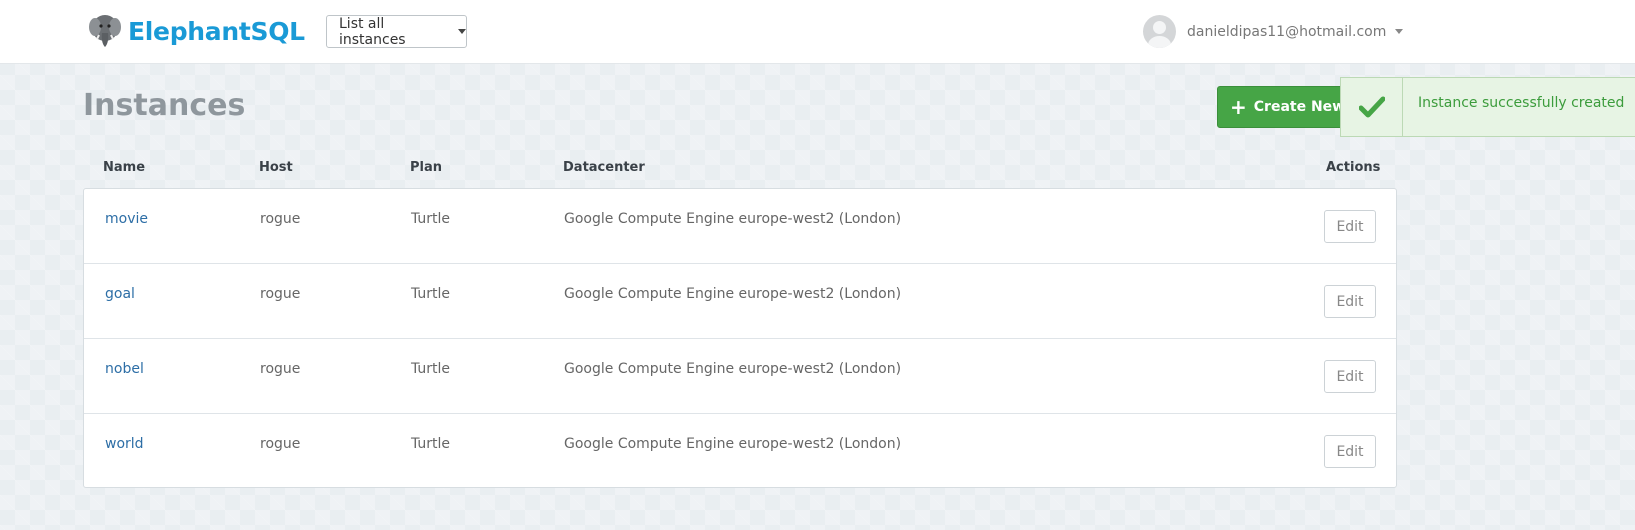 This screenshot has width=1635, height=530. Describe the element at coordinates (604, 167) in the screenshot. I see `column-header-datacenter: Datacenter` at that location.